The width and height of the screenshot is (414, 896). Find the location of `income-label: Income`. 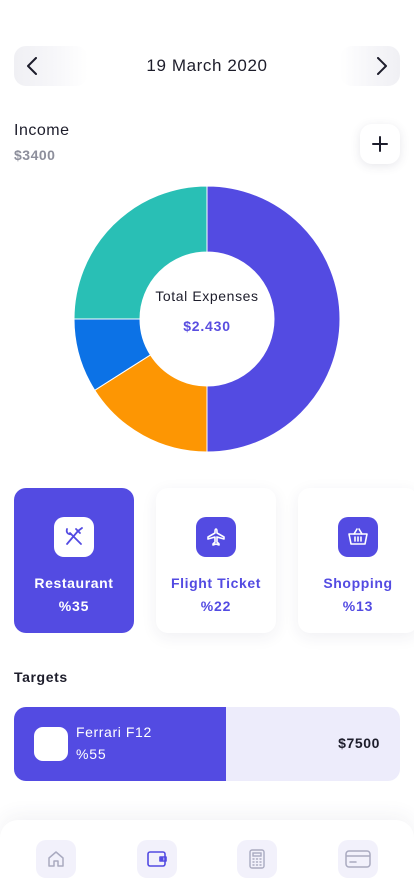

income-label: Income is located at coordinates (42, 130).